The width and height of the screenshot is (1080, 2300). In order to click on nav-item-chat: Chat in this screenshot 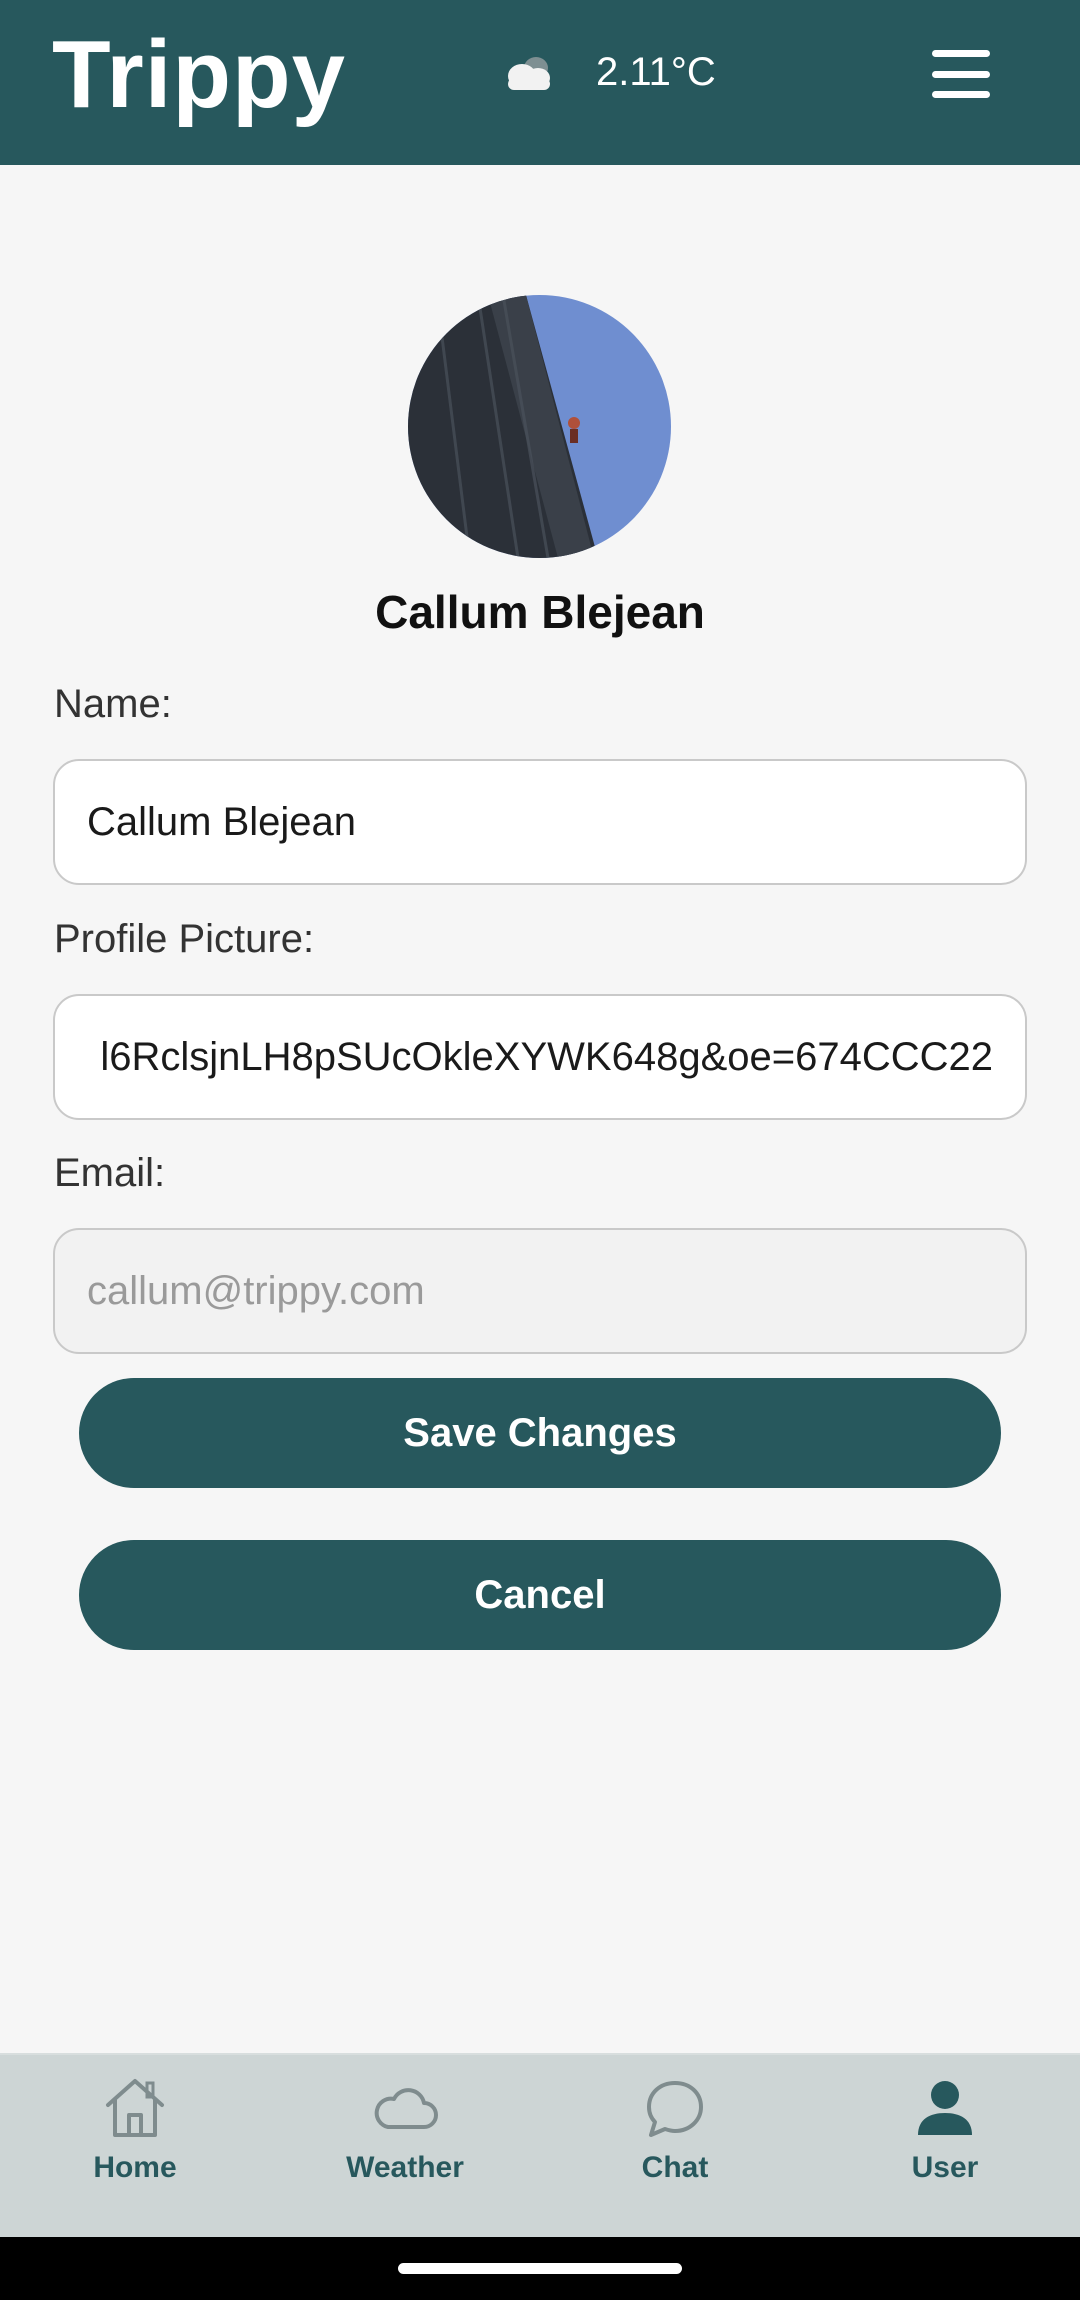, I will do `click(675, 2146)`.